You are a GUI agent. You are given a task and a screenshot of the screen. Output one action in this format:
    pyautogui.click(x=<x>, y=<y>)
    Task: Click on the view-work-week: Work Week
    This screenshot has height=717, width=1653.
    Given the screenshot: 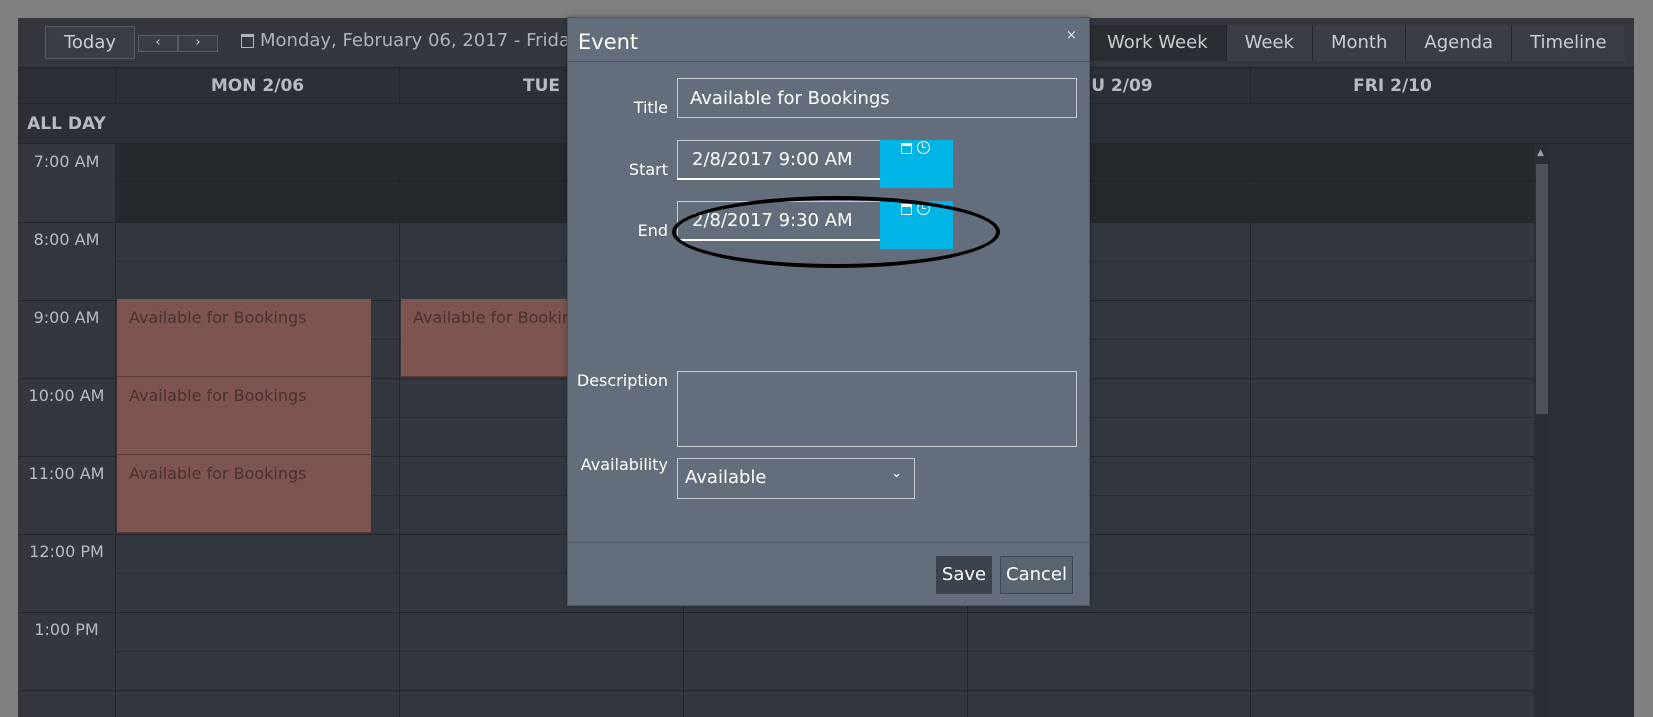 What is the action you would take?
    pyautogui.click(x=1157, y=43)
    